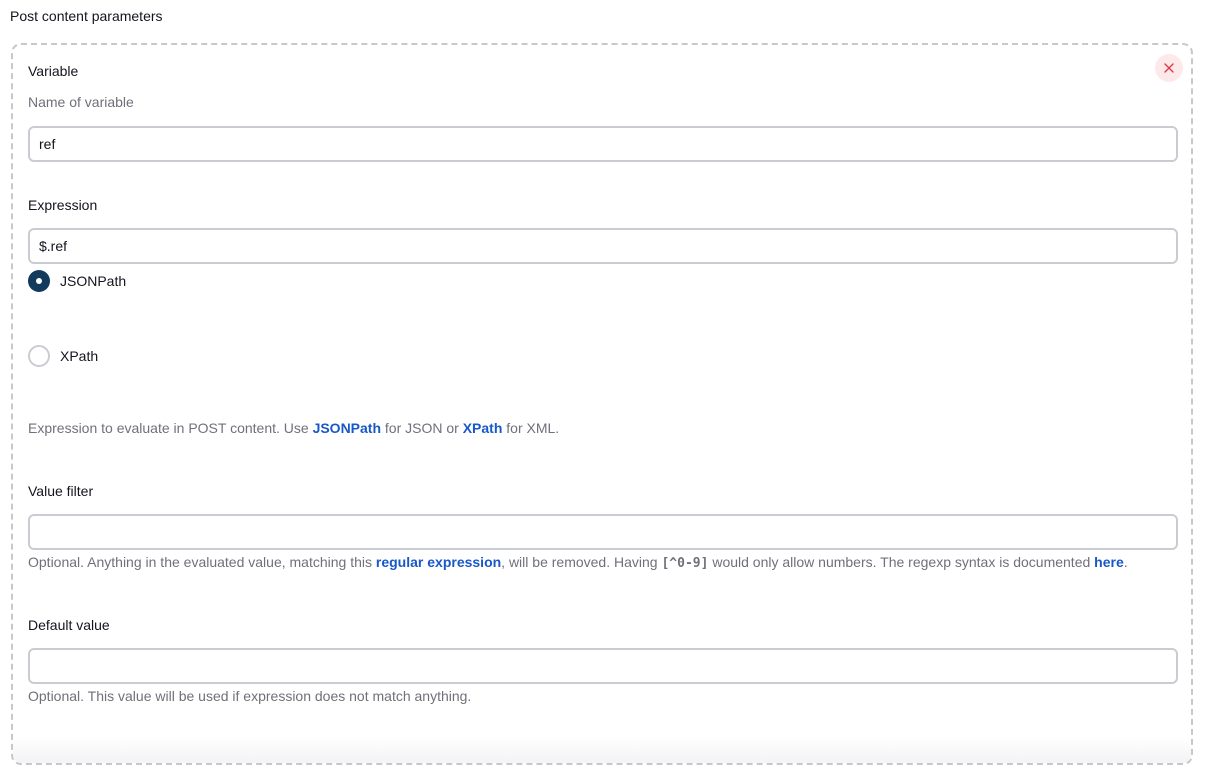  I want to click on value-filter-input, so click(603, 532).